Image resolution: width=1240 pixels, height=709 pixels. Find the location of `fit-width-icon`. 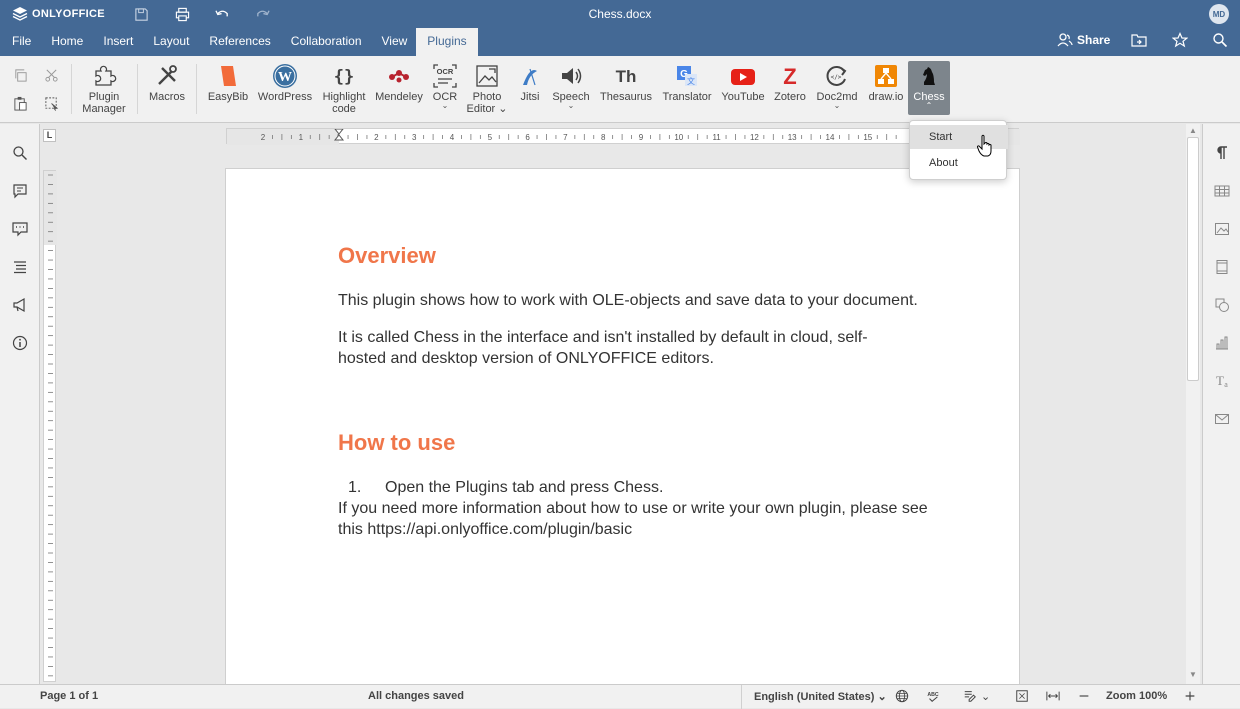

fit-width-icon is located at coordinates (1053, 697).